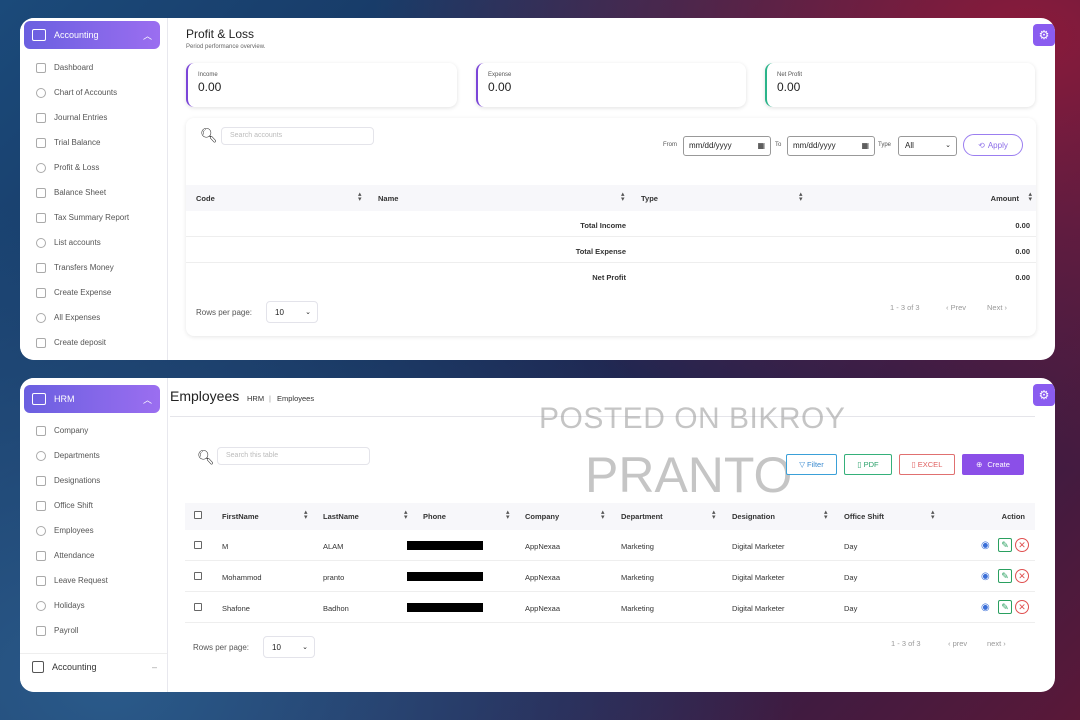 The height and width of the screenshot is (720, 1080). What do you see at coordinates (208, 75) in the screenshot?
I see `income-label: Income` at bounding box center [208, 75].